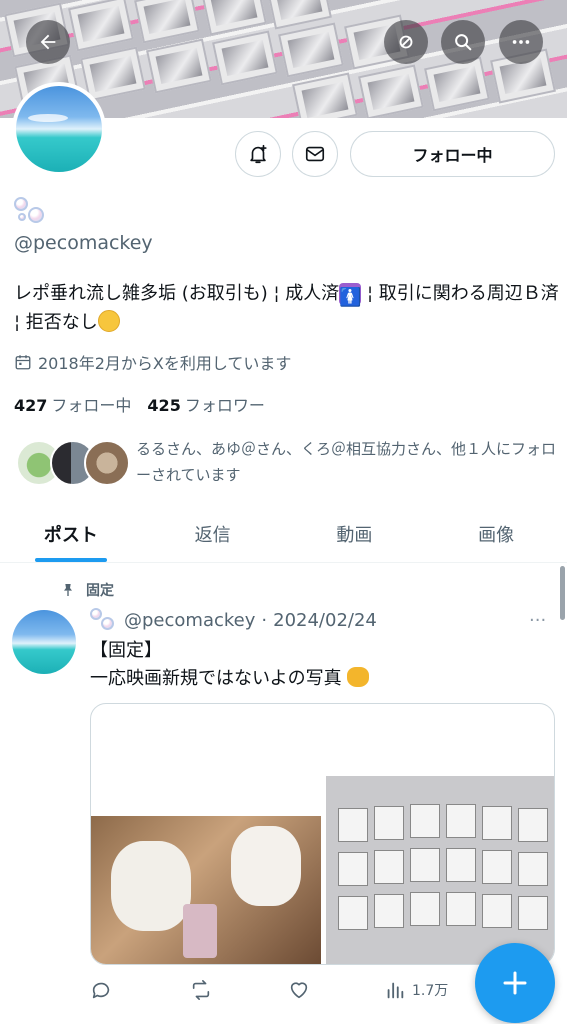  Describe the element at coordinates (177, 293) in the screenshot. I see `bio-text-1: レポ垂れ流し雑多垢 (お取引も) ¦ 成人済` at that location.